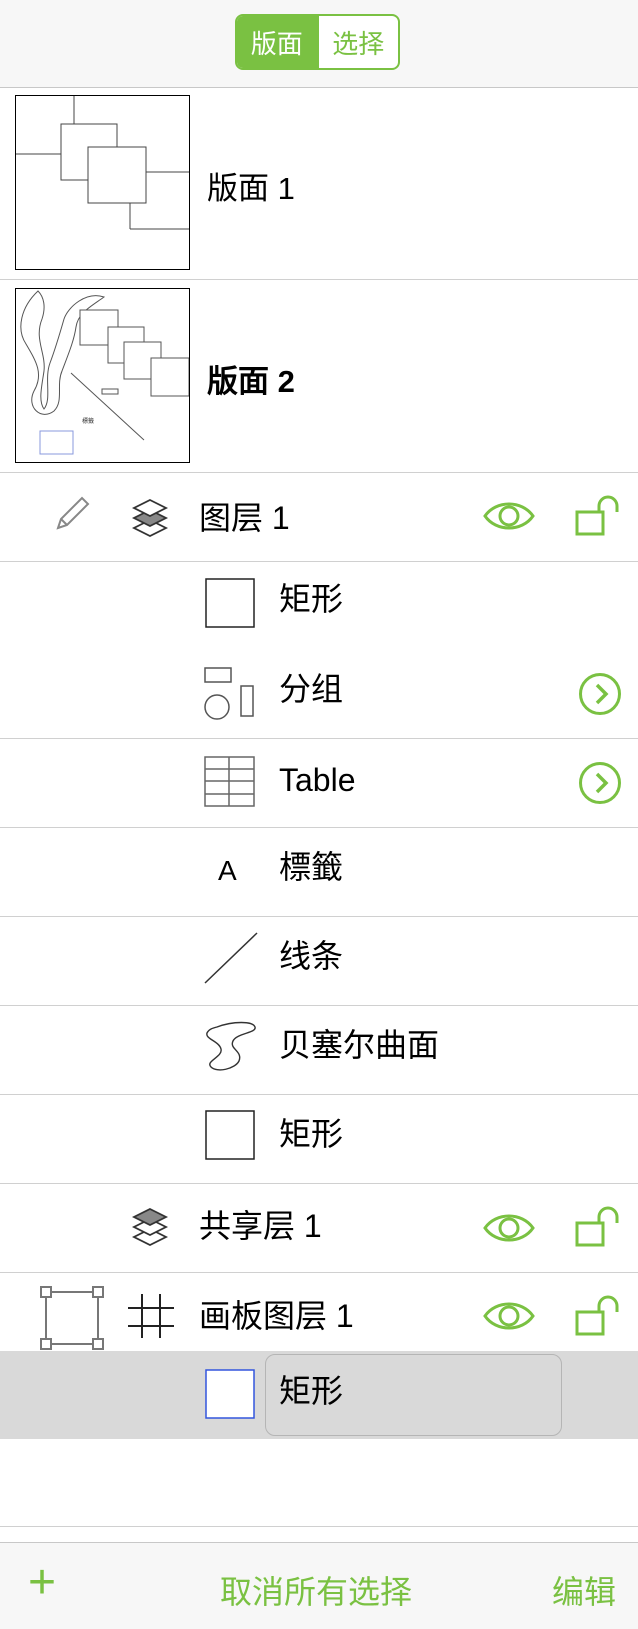  I want to click on graphic-label: 线条, so click(311, 956).